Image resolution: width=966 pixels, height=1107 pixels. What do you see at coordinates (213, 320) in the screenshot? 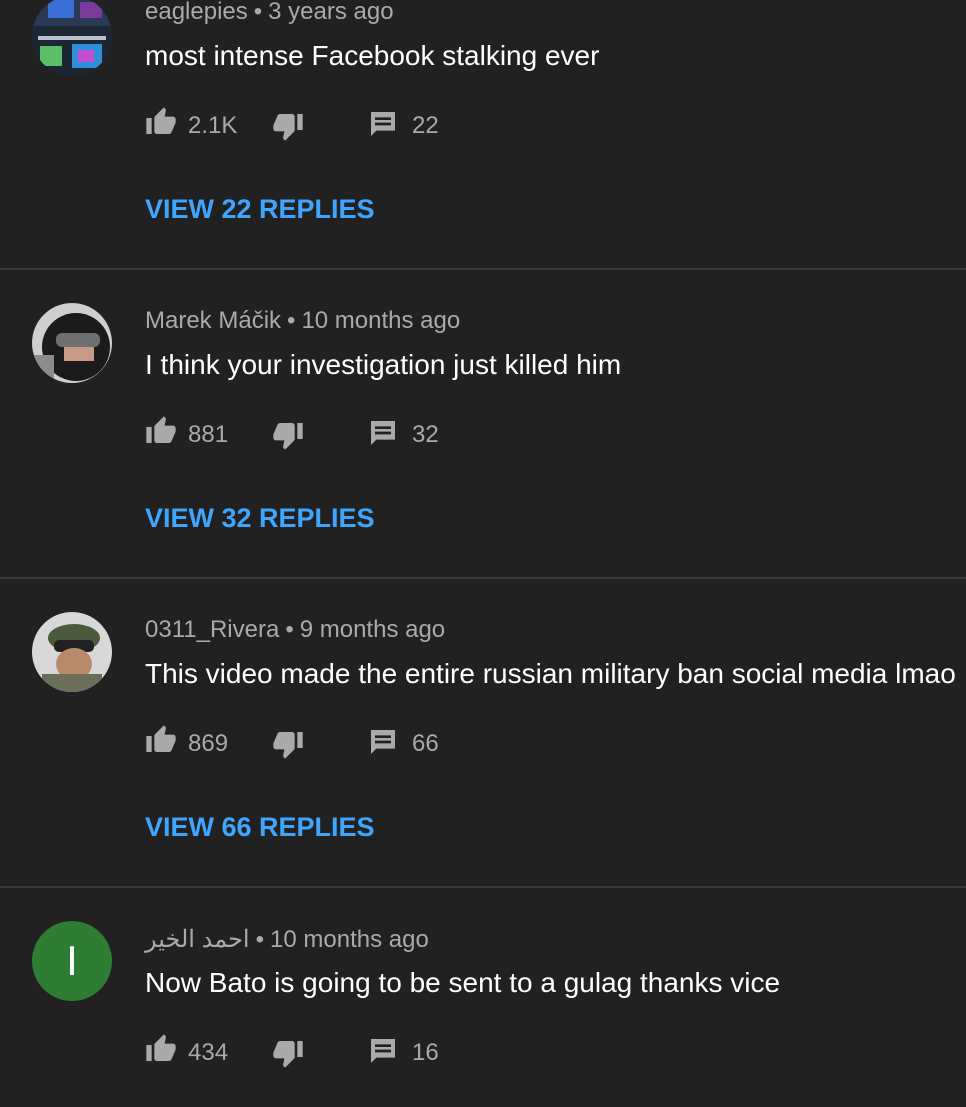
I see `comment-author: Marek Máčik` at bounding box center [213, 320].